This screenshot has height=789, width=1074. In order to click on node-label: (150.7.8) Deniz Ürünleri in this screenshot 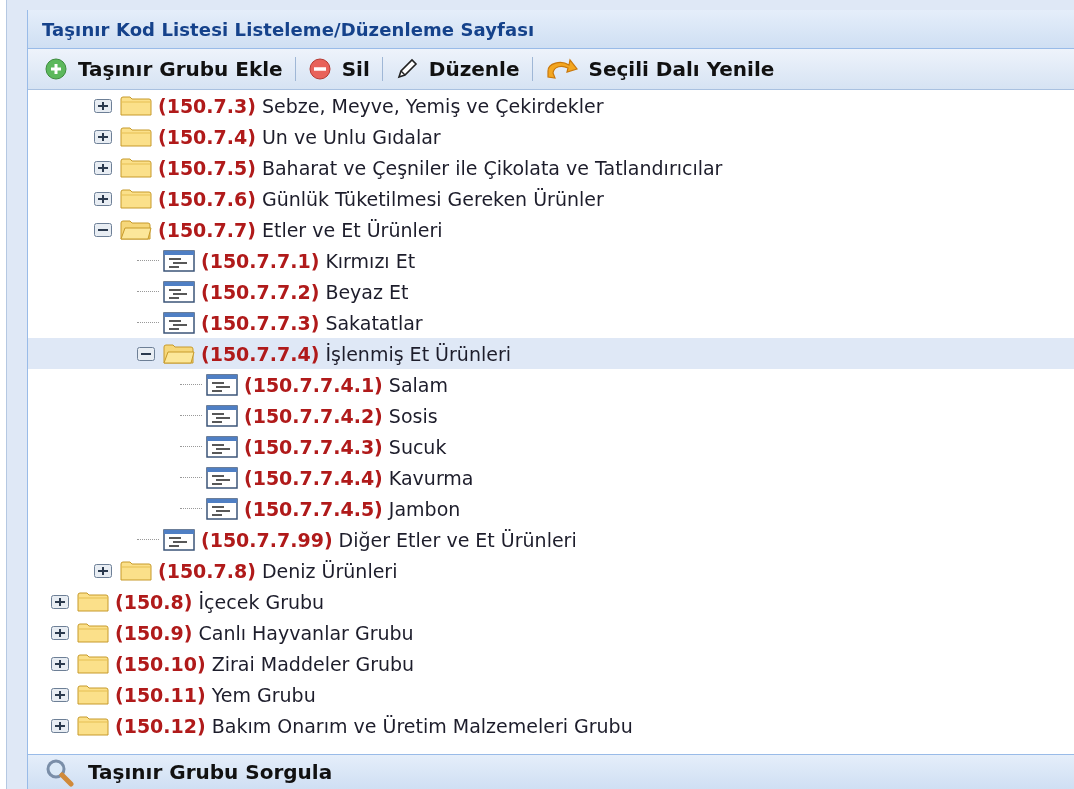, I will do `click(278, 570)`.